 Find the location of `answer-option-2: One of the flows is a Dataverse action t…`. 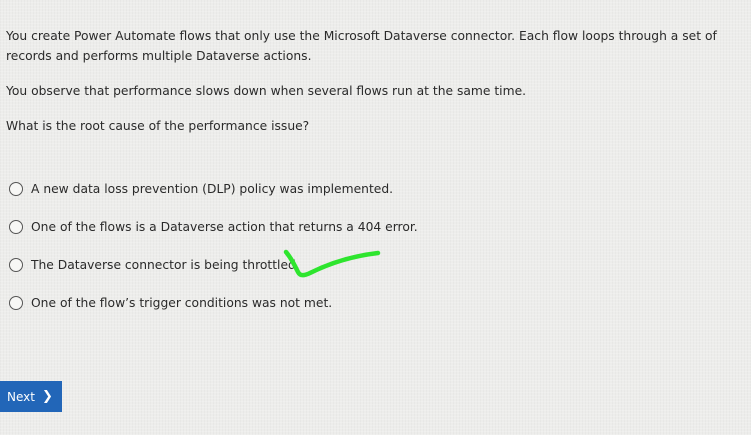

answer-option-2: One of the flows is a Dataverse action t… is located at coordinates (309, 227).